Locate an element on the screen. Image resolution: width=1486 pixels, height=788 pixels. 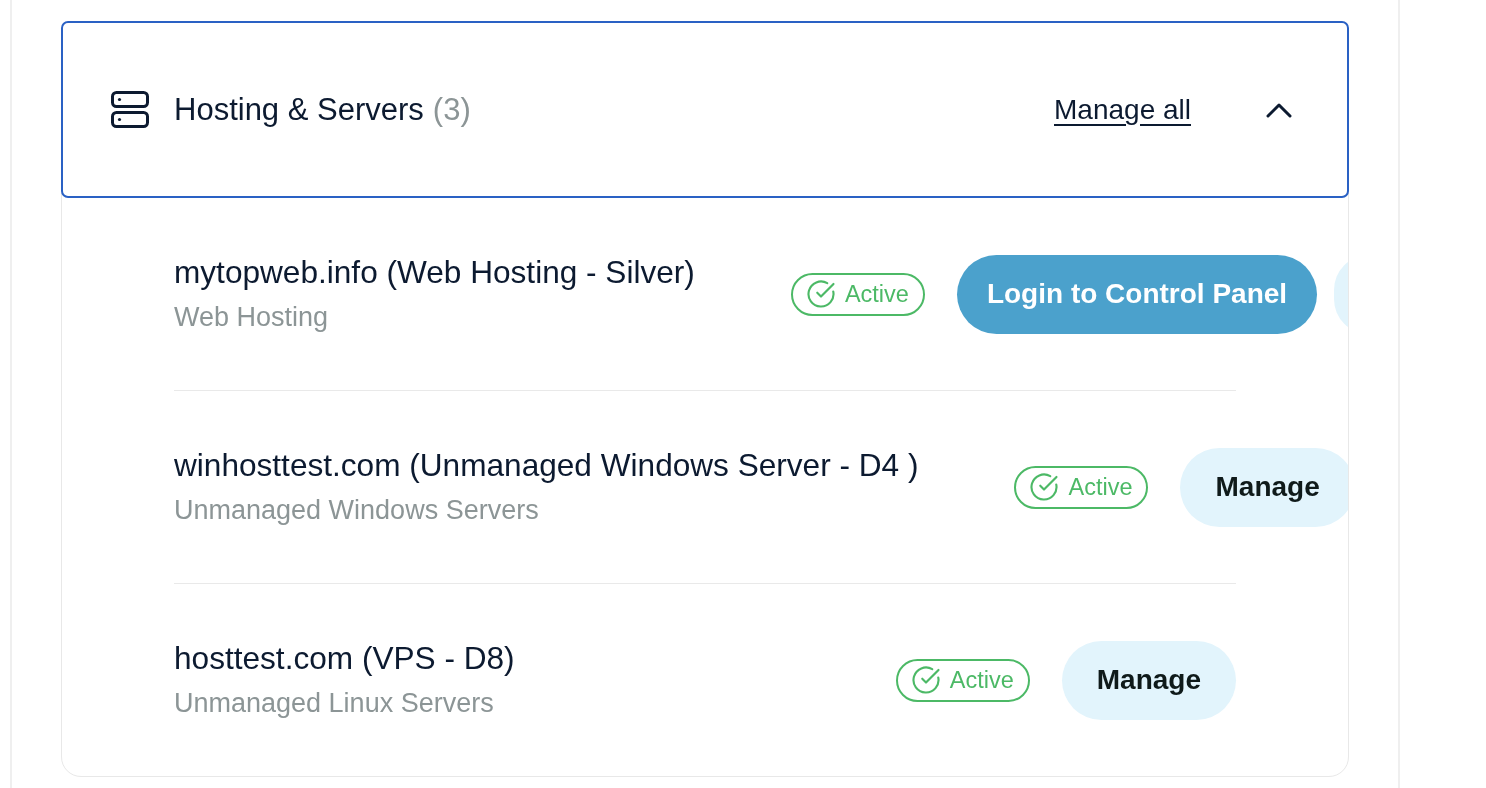
service-name: winhosttest.com (Unmanaged Windows Server - D4 ) is located at coordinates (546, 465).